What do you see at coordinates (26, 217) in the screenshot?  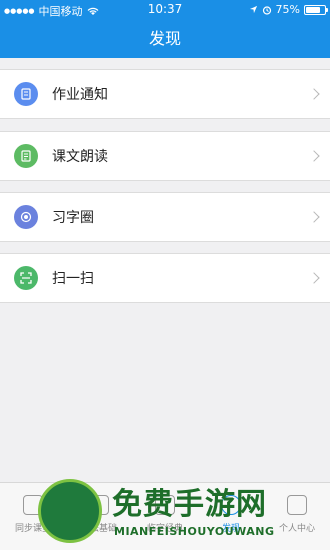 I see `circle-icon` at bounding box center [26, 217].